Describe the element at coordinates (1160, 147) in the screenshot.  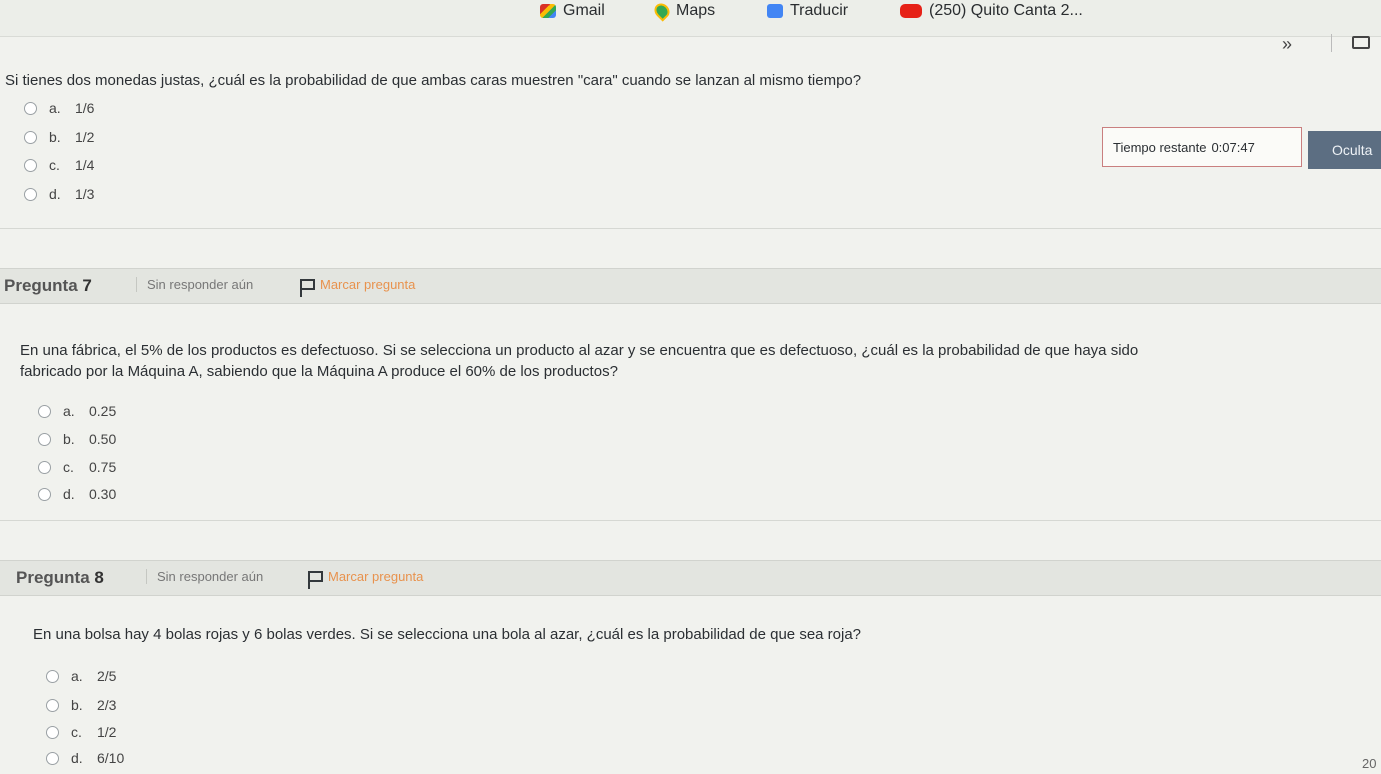
I see `timer-label: Tiempo restante` at that location.